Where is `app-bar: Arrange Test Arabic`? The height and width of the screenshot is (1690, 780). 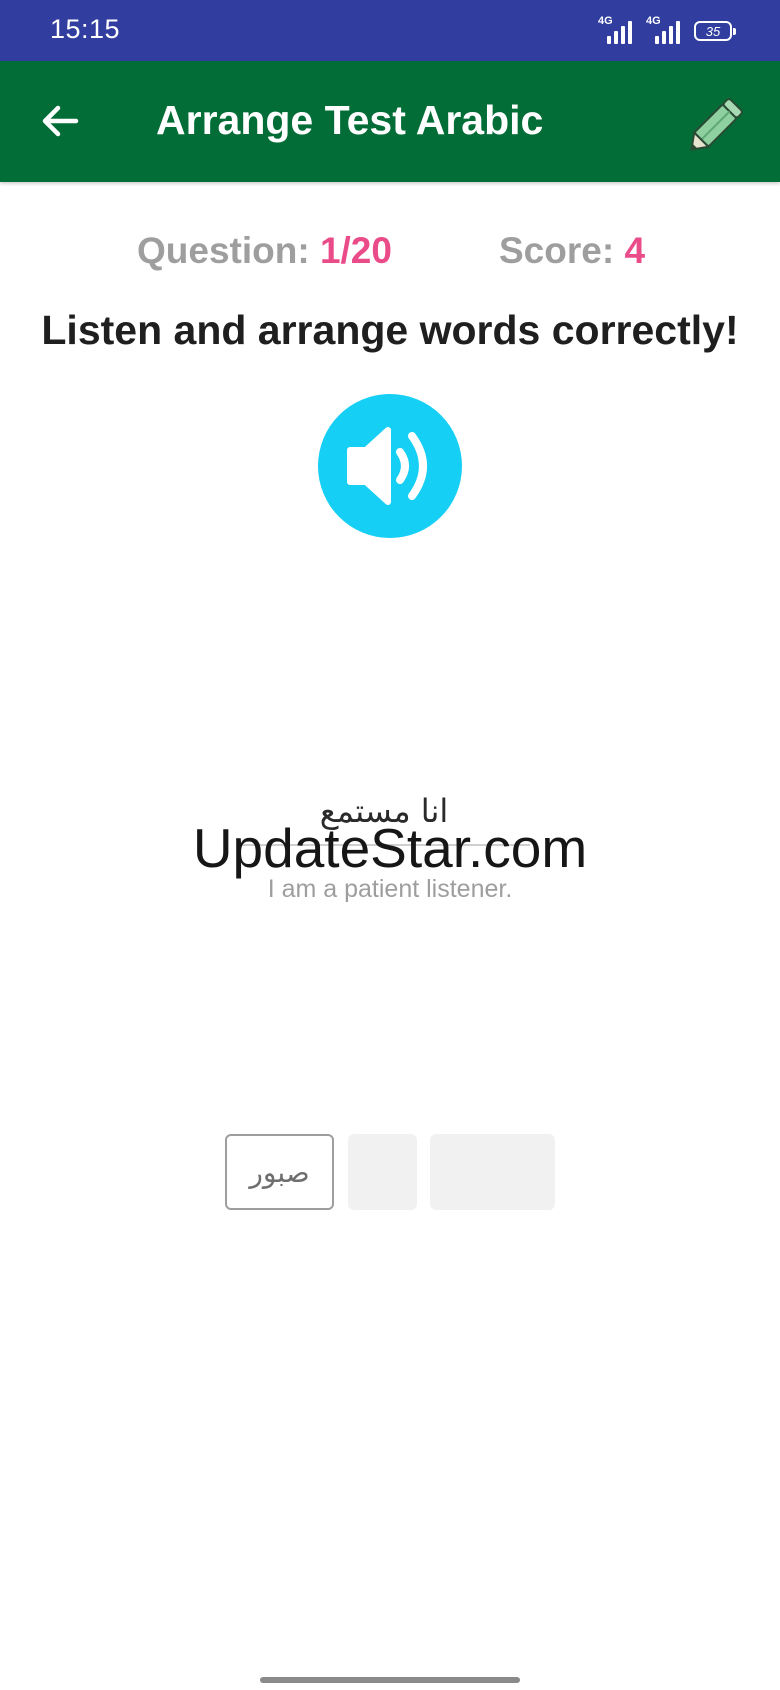
app-bar: Arrange Test Arabic is located at coordinates (390, 121).